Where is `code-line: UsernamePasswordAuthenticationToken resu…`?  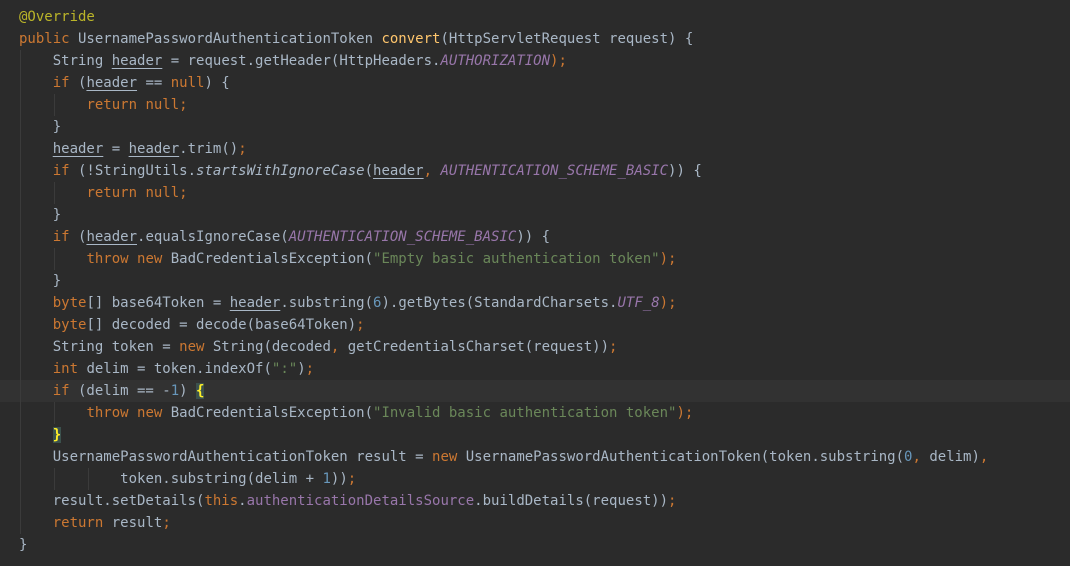 code-line: UsernamePasswordAuthenticationToken resu… is located at coordinates (535, 457).